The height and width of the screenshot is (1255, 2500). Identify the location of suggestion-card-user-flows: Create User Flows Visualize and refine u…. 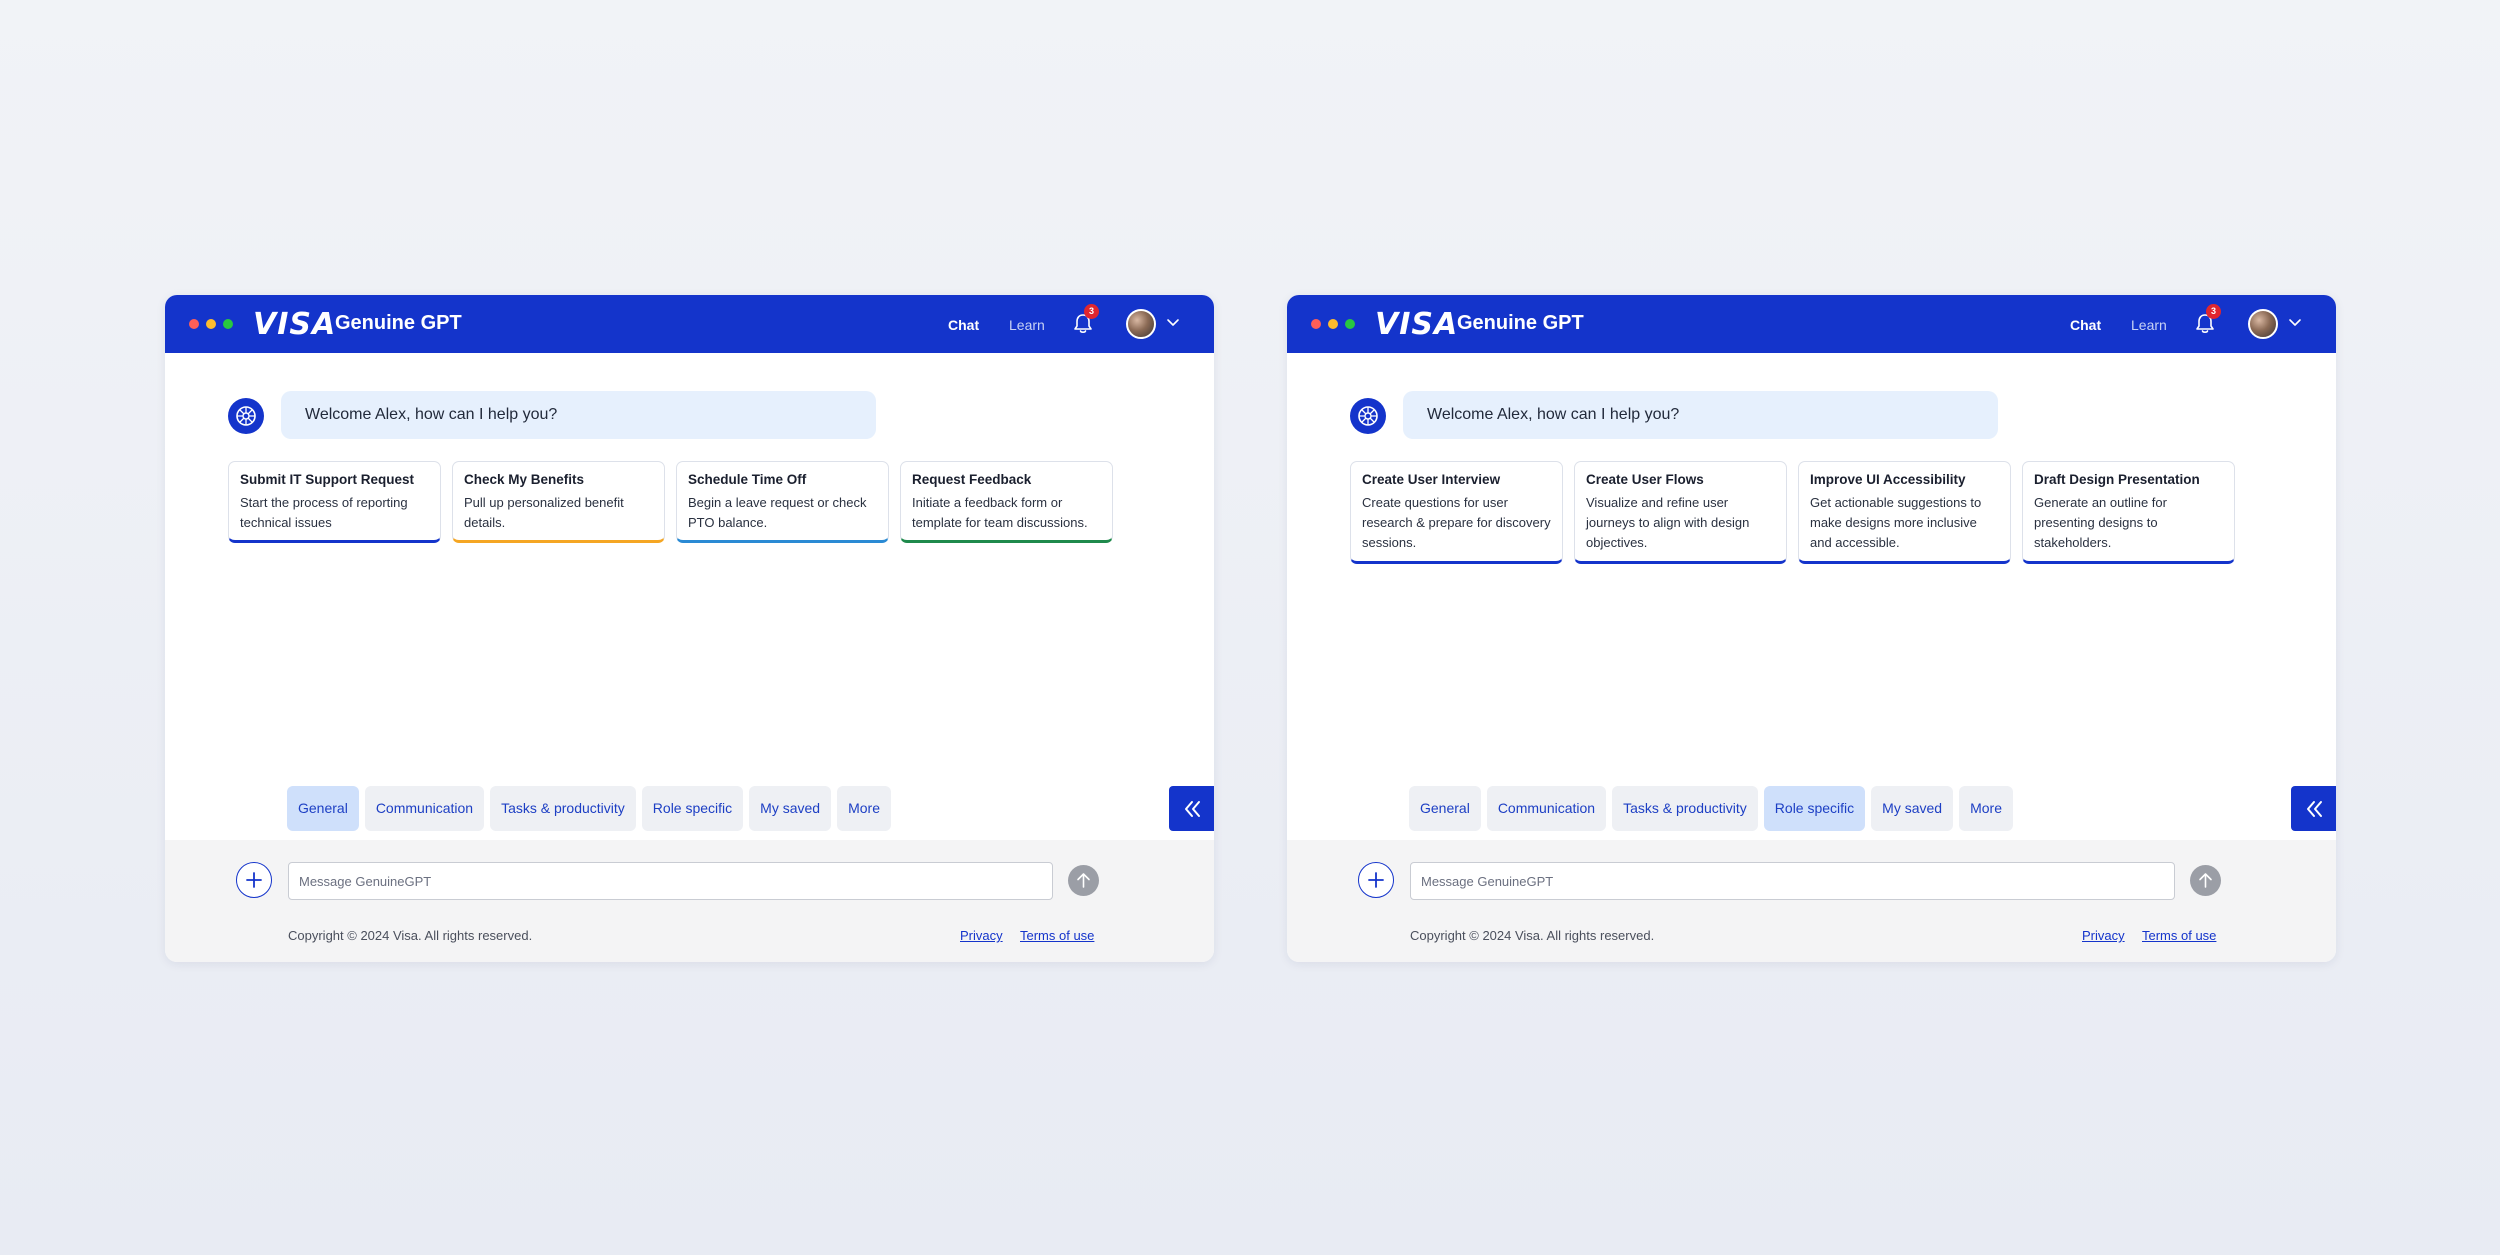
(1680, 512).